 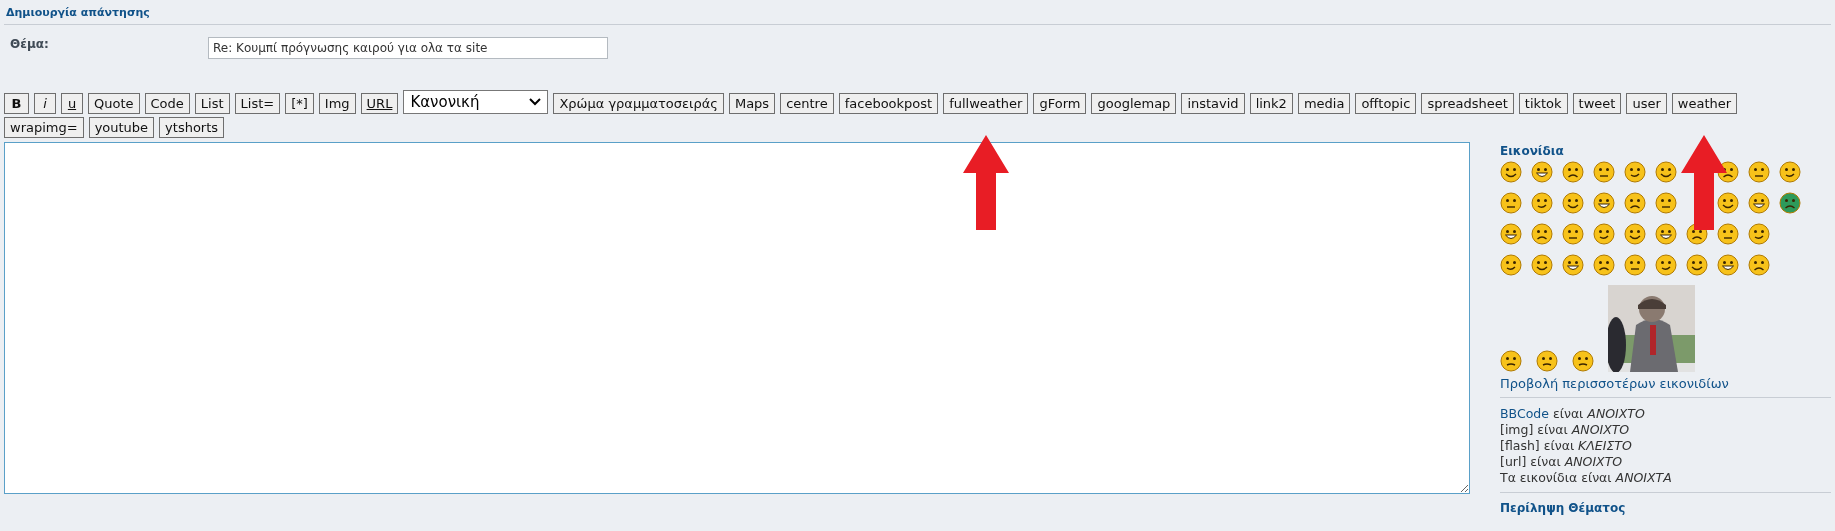 I want to click on bbcode-link: BBCode, so click(x=1524, y=413).